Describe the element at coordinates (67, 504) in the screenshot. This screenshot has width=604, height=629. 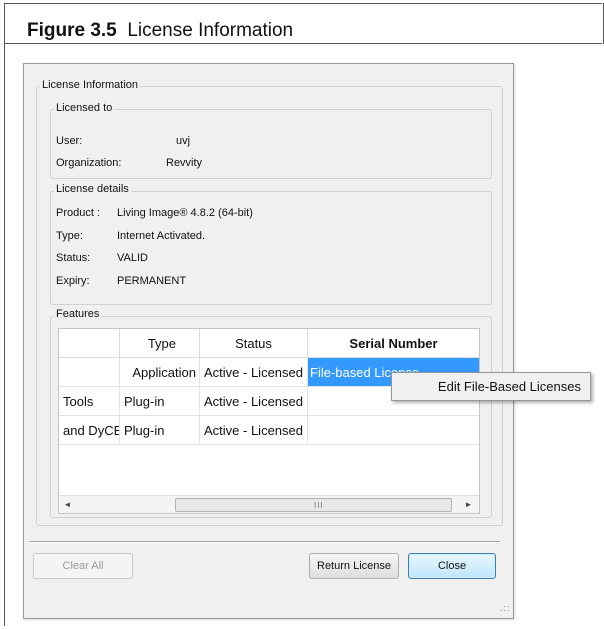
I see `scroll-left-icon: ◄` at that location.